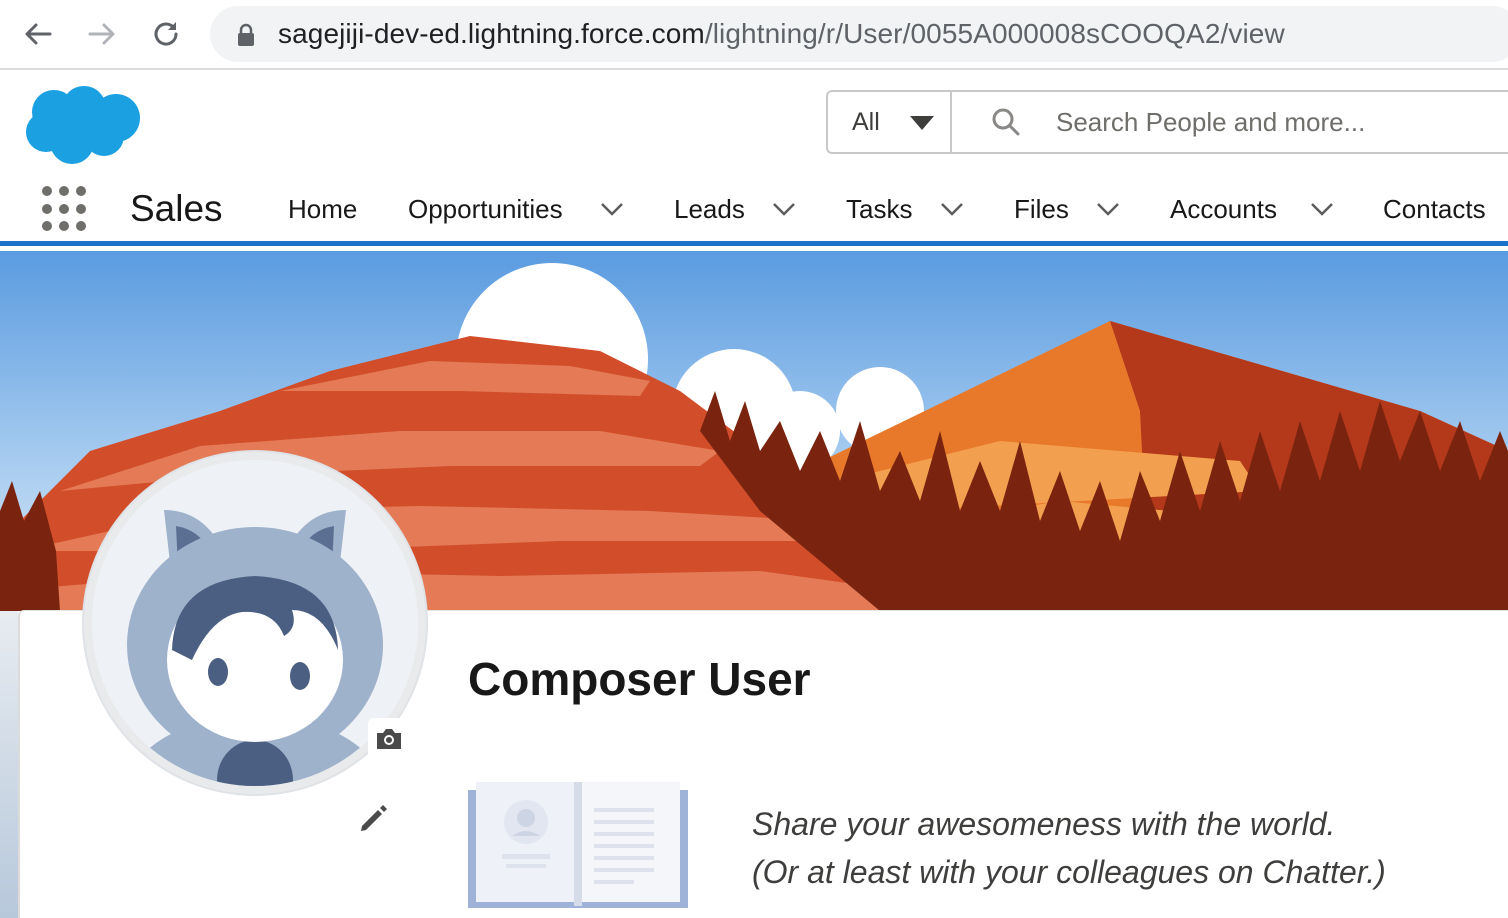  I want to click on forward-button, so click(102, 34).